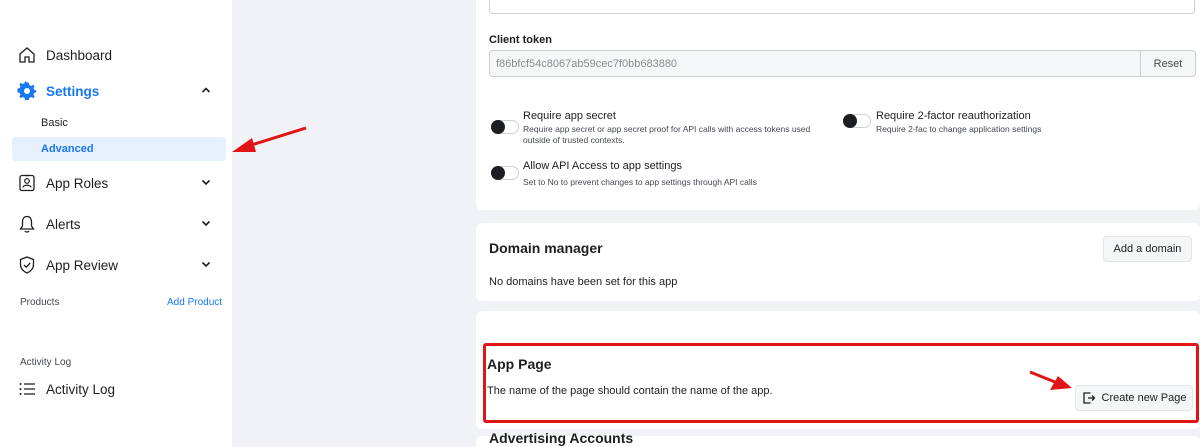 This screenshot has width=1200, height=447. What do you see at coordinates (77, 183) in the screenshot?
I see `sidebar-item-label: App Roles` at bounding box center [77, 183].